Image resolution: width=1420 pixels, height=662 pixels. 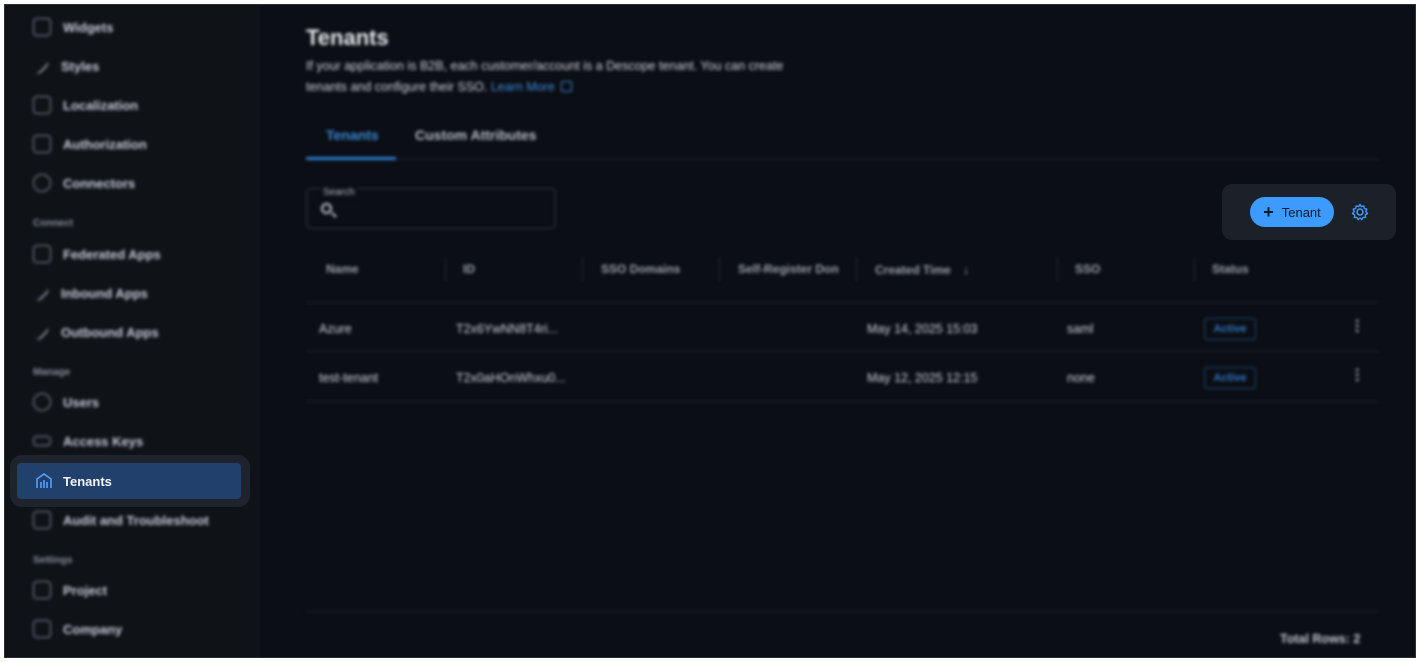 What do you see at coordinates (42, 105) in the screenshot?
I see `translate-icon` at bounding box center [42, 105].